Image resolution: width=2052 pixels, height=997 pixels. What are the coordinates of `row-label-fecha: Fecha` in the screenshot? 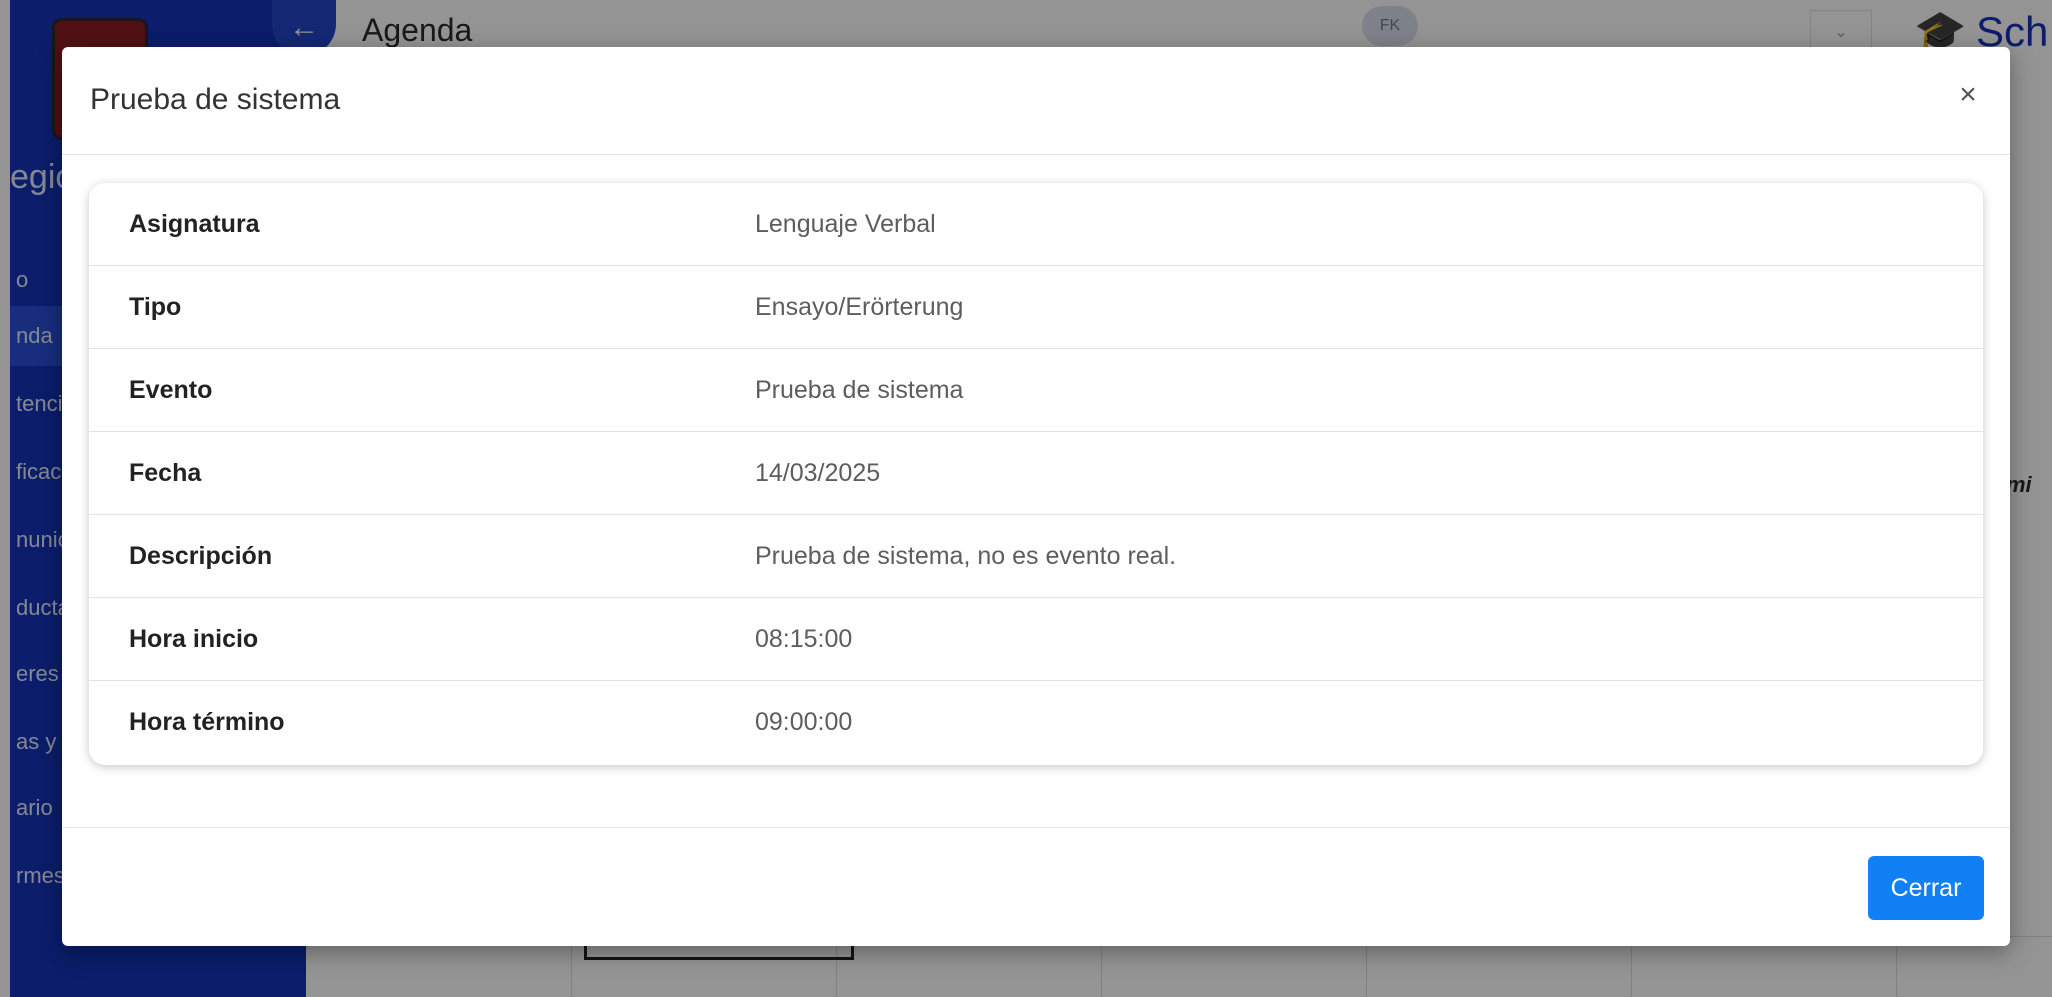 It's located at (165, 473).